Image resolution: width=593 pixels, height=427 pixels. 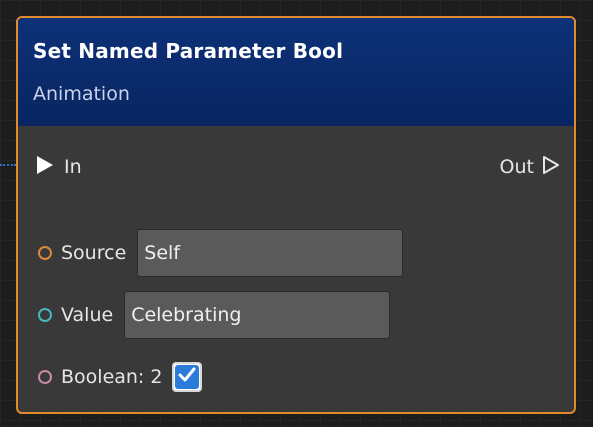 I want to click on boolean-pin-circle-icon, so click(x=45, y=377).